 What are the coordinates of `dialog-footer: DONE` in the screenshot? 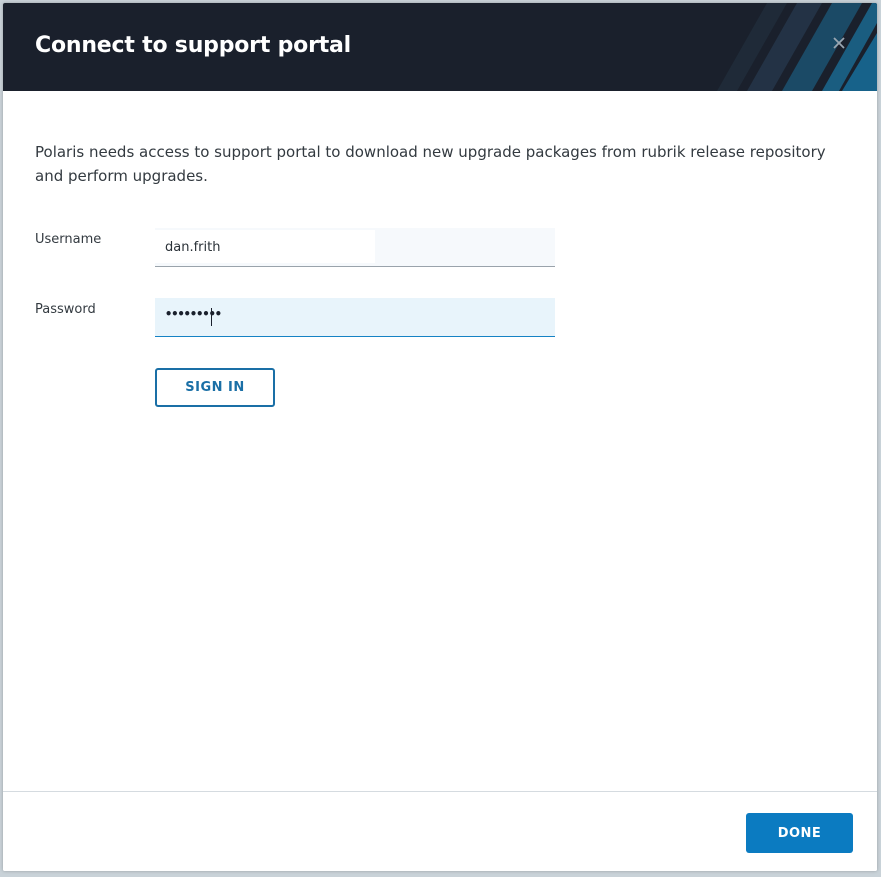 It's located at (440, 831).